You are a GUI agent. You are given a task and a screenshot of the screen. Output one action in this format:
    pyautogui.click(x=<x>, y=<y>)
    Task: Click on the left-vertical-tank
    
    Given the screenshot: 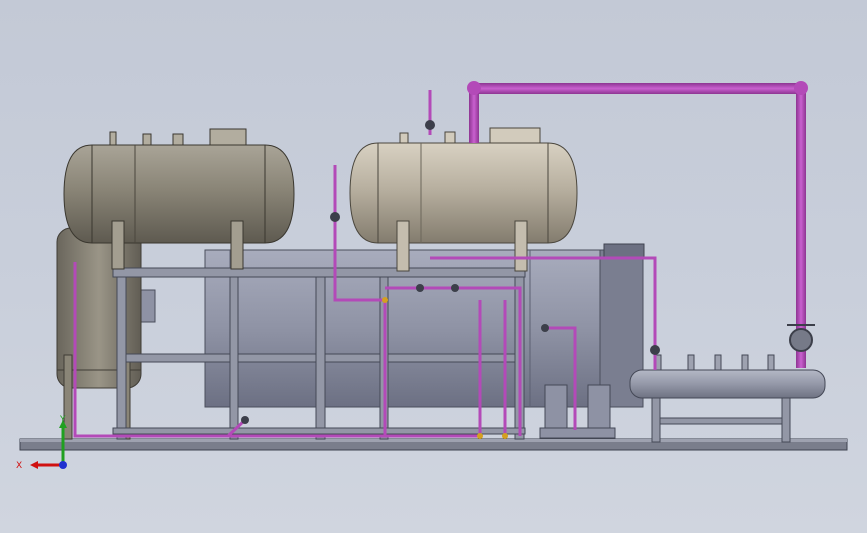 What is the action you would take?
    pyautogui.click(x=99, y=333)
    